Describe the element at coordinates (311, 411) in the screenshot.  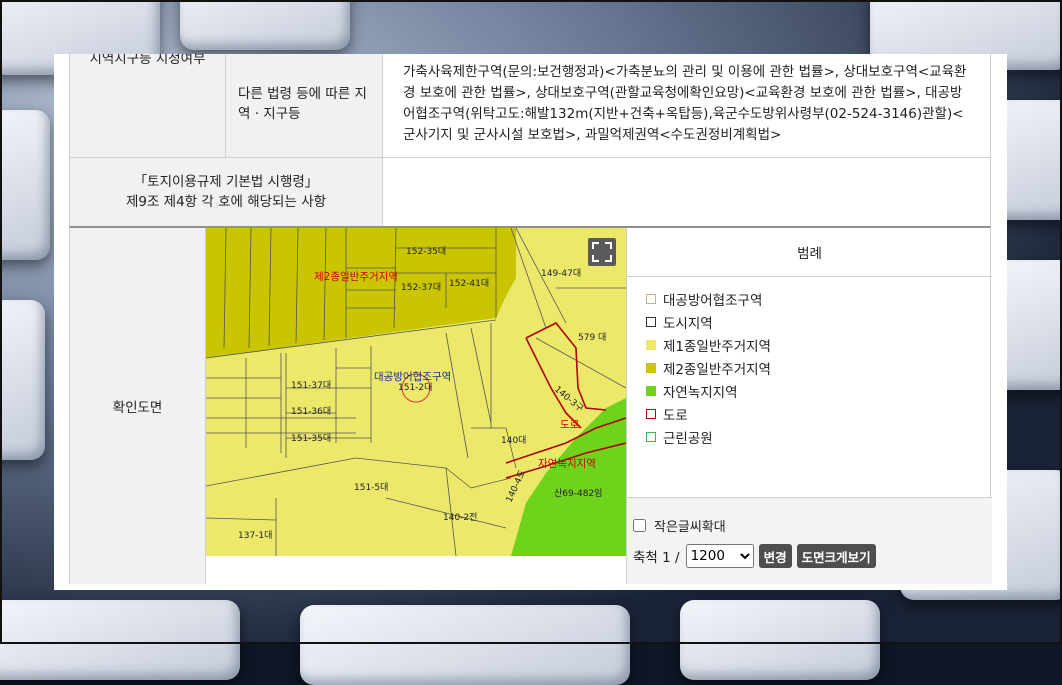
I see `svg-text: 151-36대` at that location.